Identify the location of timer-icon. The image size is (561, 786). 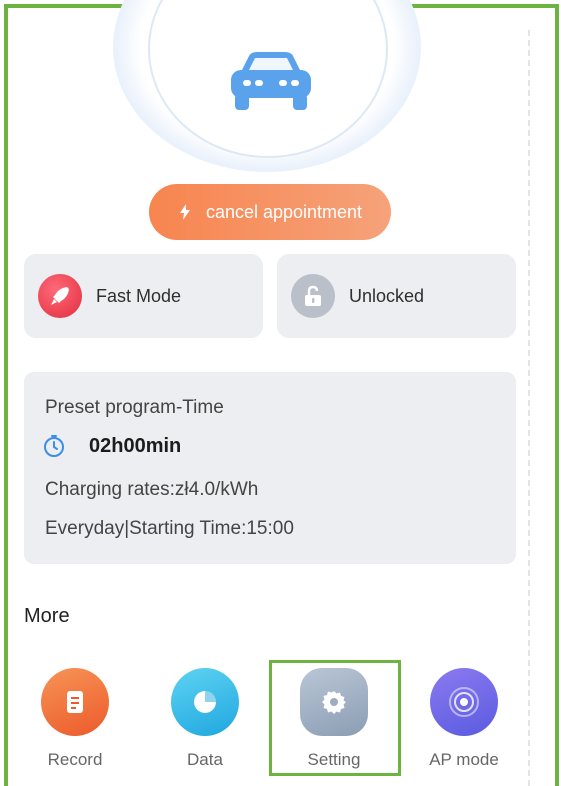
(54, 446).